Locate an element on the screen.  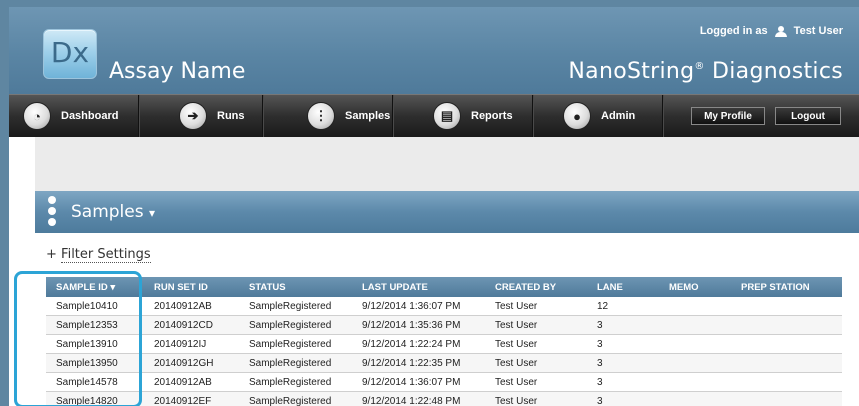
cell-sample-id: Sample13950 is located at coordinates (95, 363).